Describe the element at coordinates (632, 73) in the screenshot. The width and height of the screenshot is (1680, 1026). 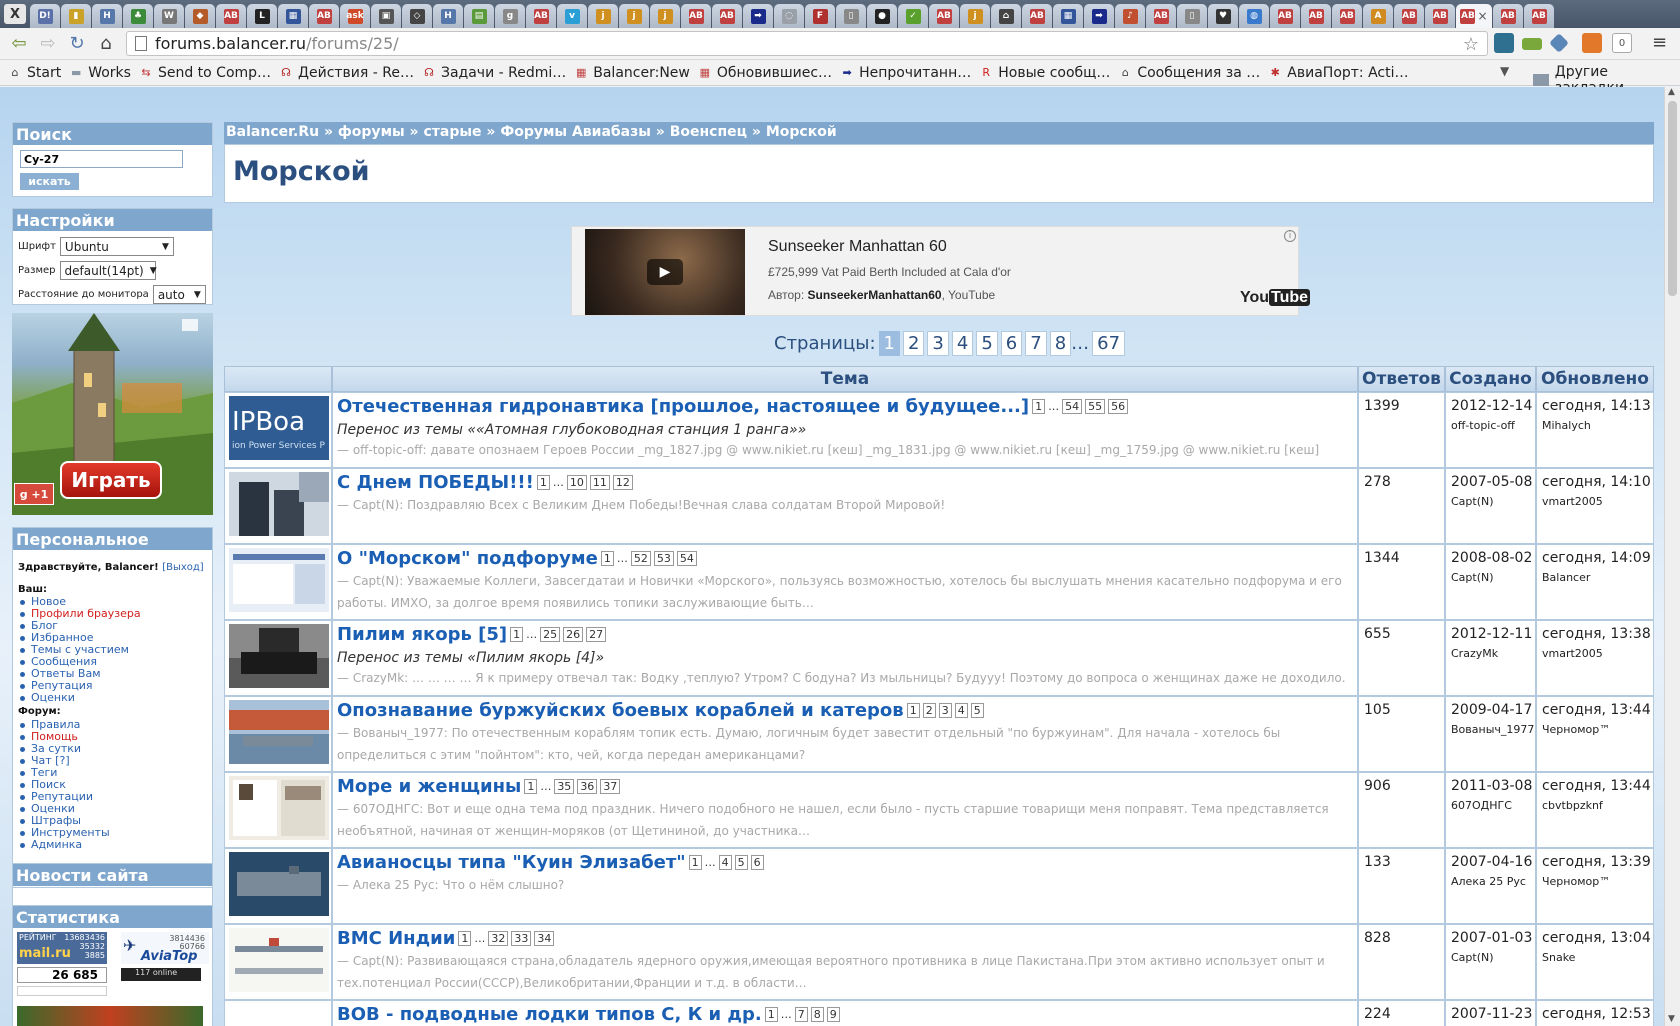
I see `bookmark-item: ▦ Balancer:New` at that location.